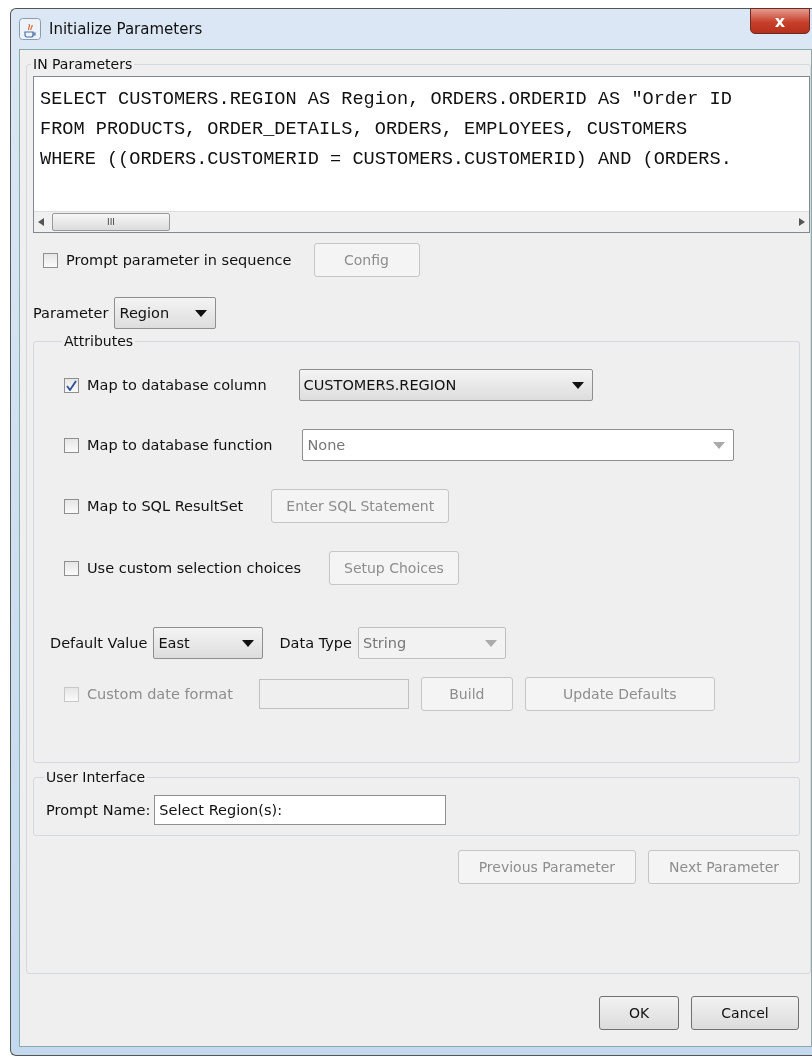 The height and width of the screenshot is (1063, 812). Describe the element at coordinates (780, 21) in the screenshot. I see `close-button: x` at that location.